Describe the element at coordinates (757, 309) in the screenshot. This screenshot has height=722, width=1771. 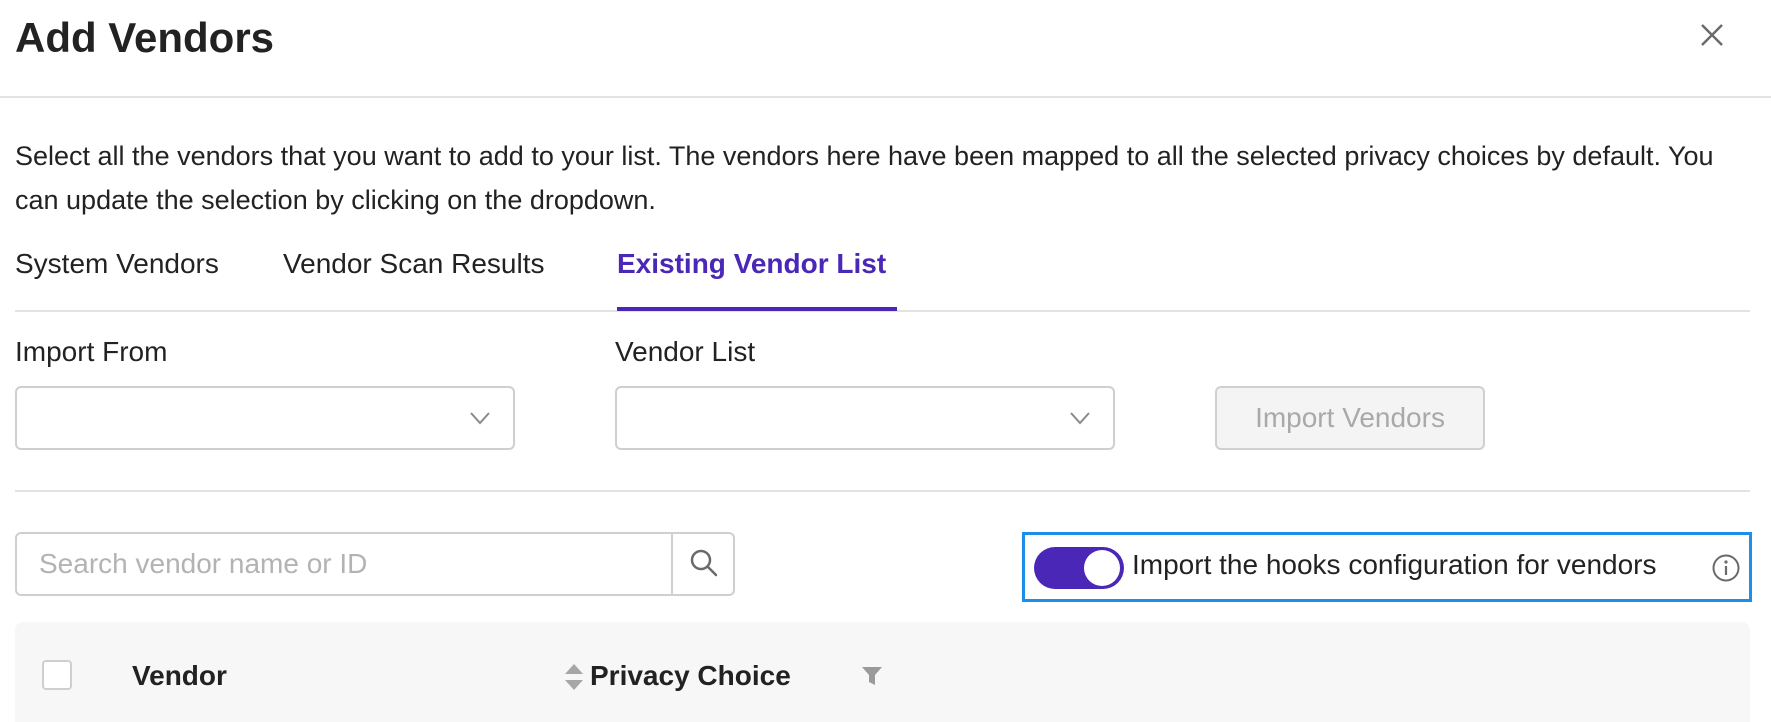
I see `active-tab-indicator` at that location.